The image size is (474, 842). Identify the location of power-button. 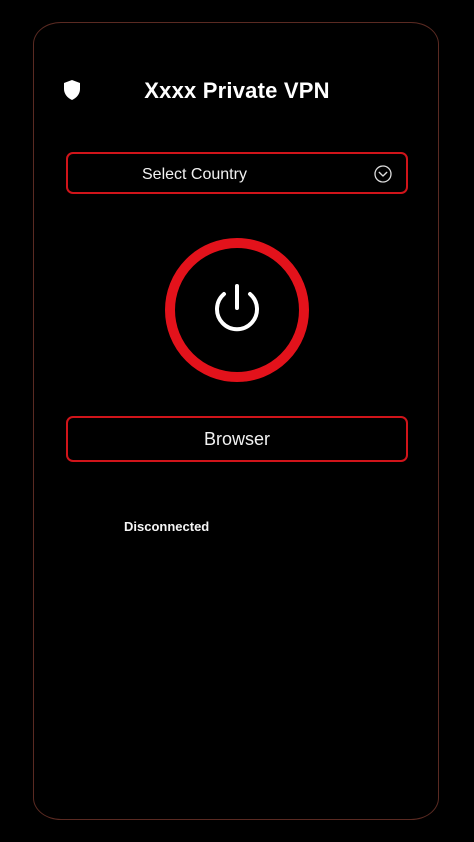
(237, 310).